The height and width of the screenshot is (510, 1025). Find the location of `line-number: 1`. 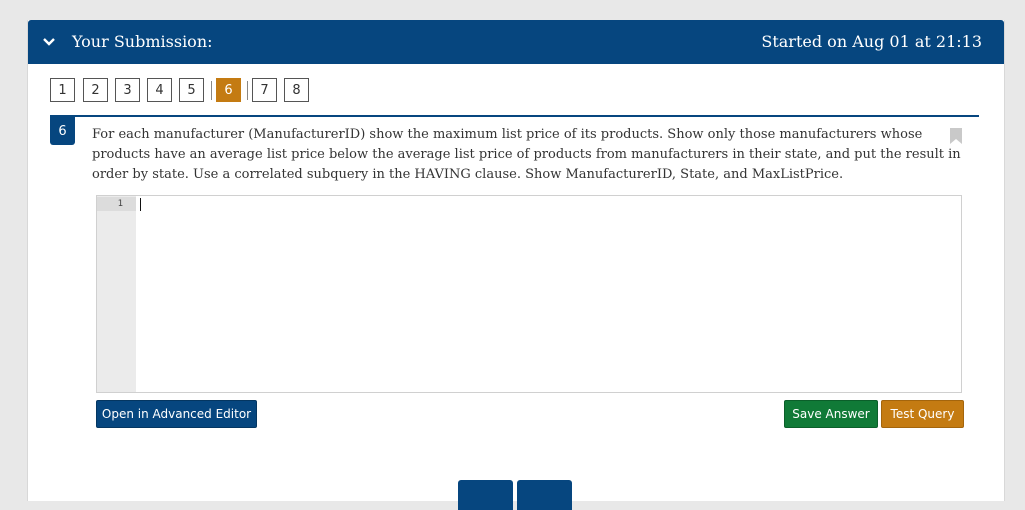

line-number: 1 is located at coordinates (116, 204).